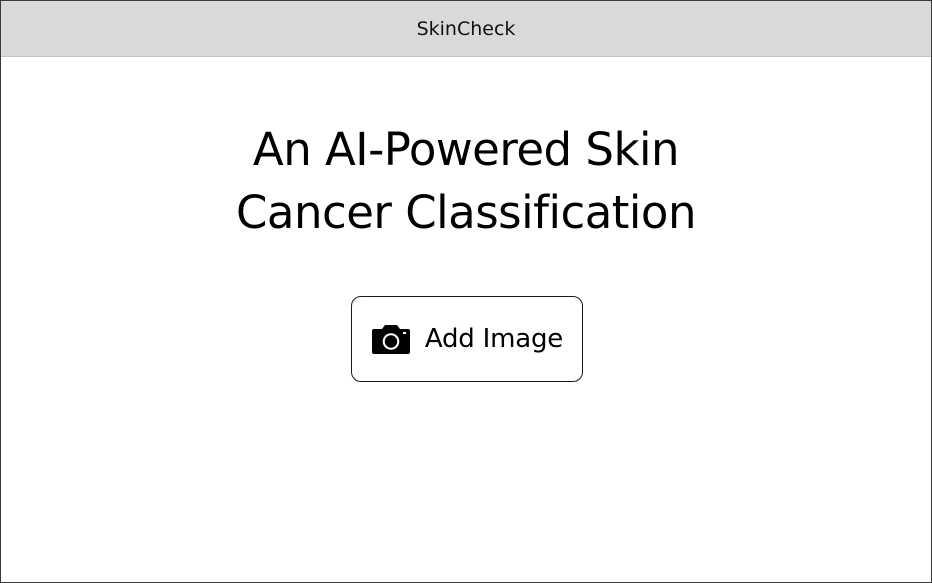  I want to click on add-image-button: Add Image, so click(467, 339).